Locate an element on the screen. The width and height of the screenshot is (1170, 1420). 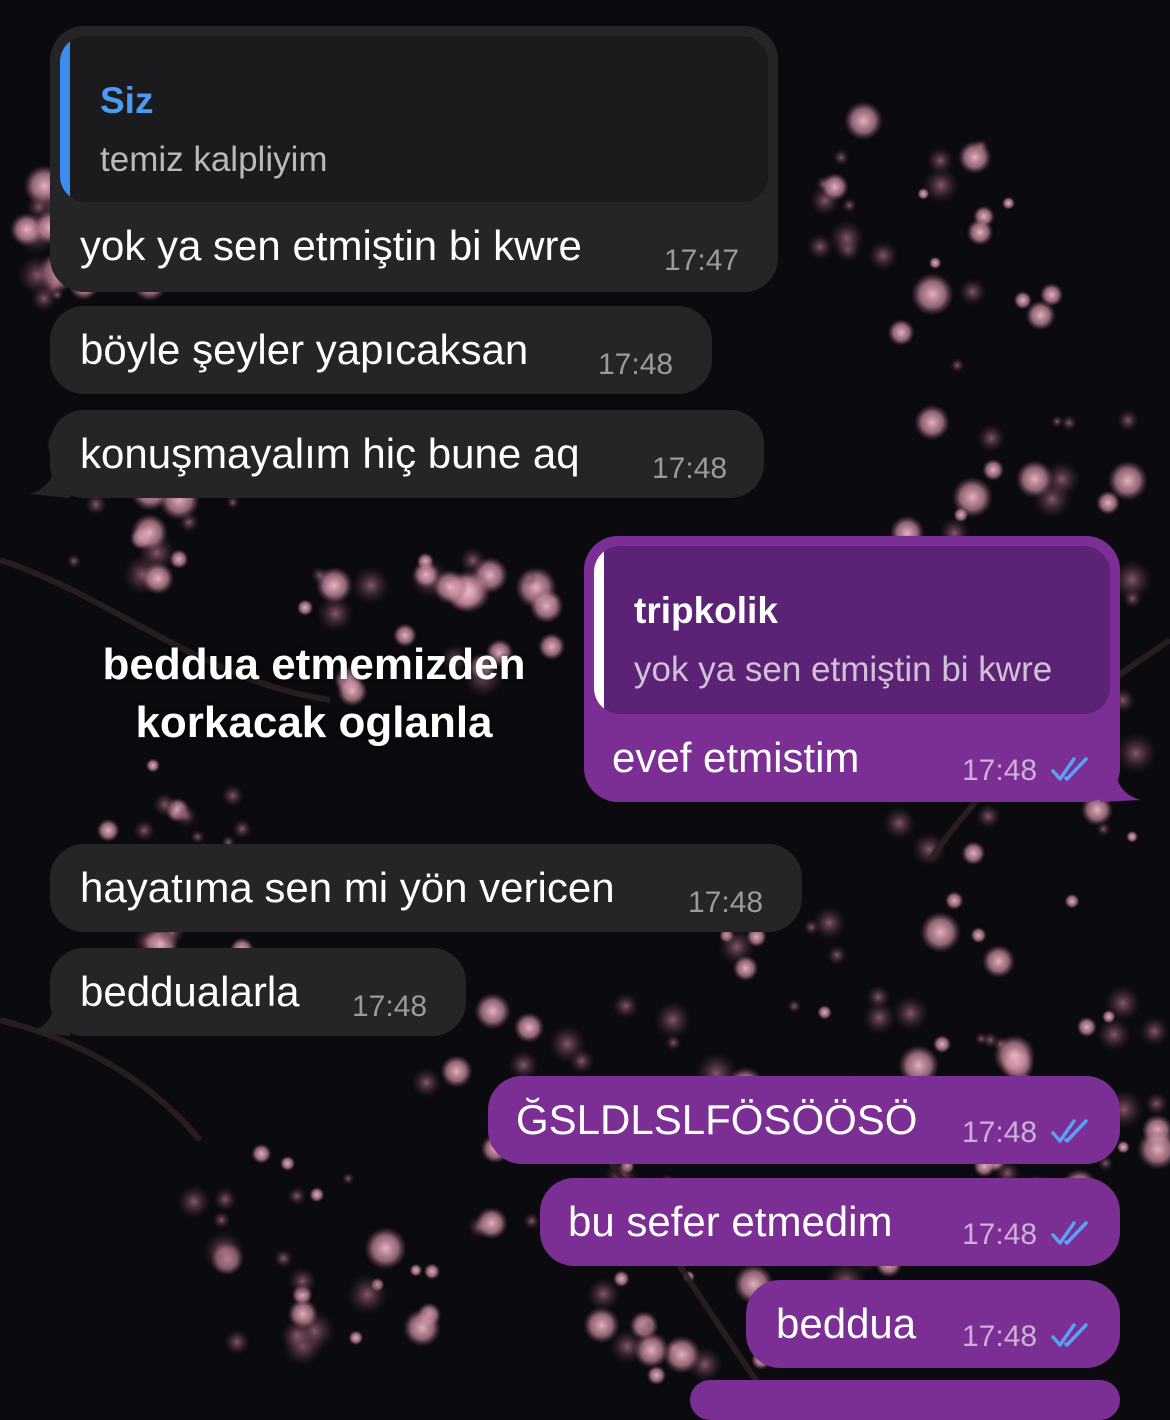
outgoing-message: ĞSLDLSLFÖSÖÖSÖ 17:48 is located at coordinates (804, 1120).